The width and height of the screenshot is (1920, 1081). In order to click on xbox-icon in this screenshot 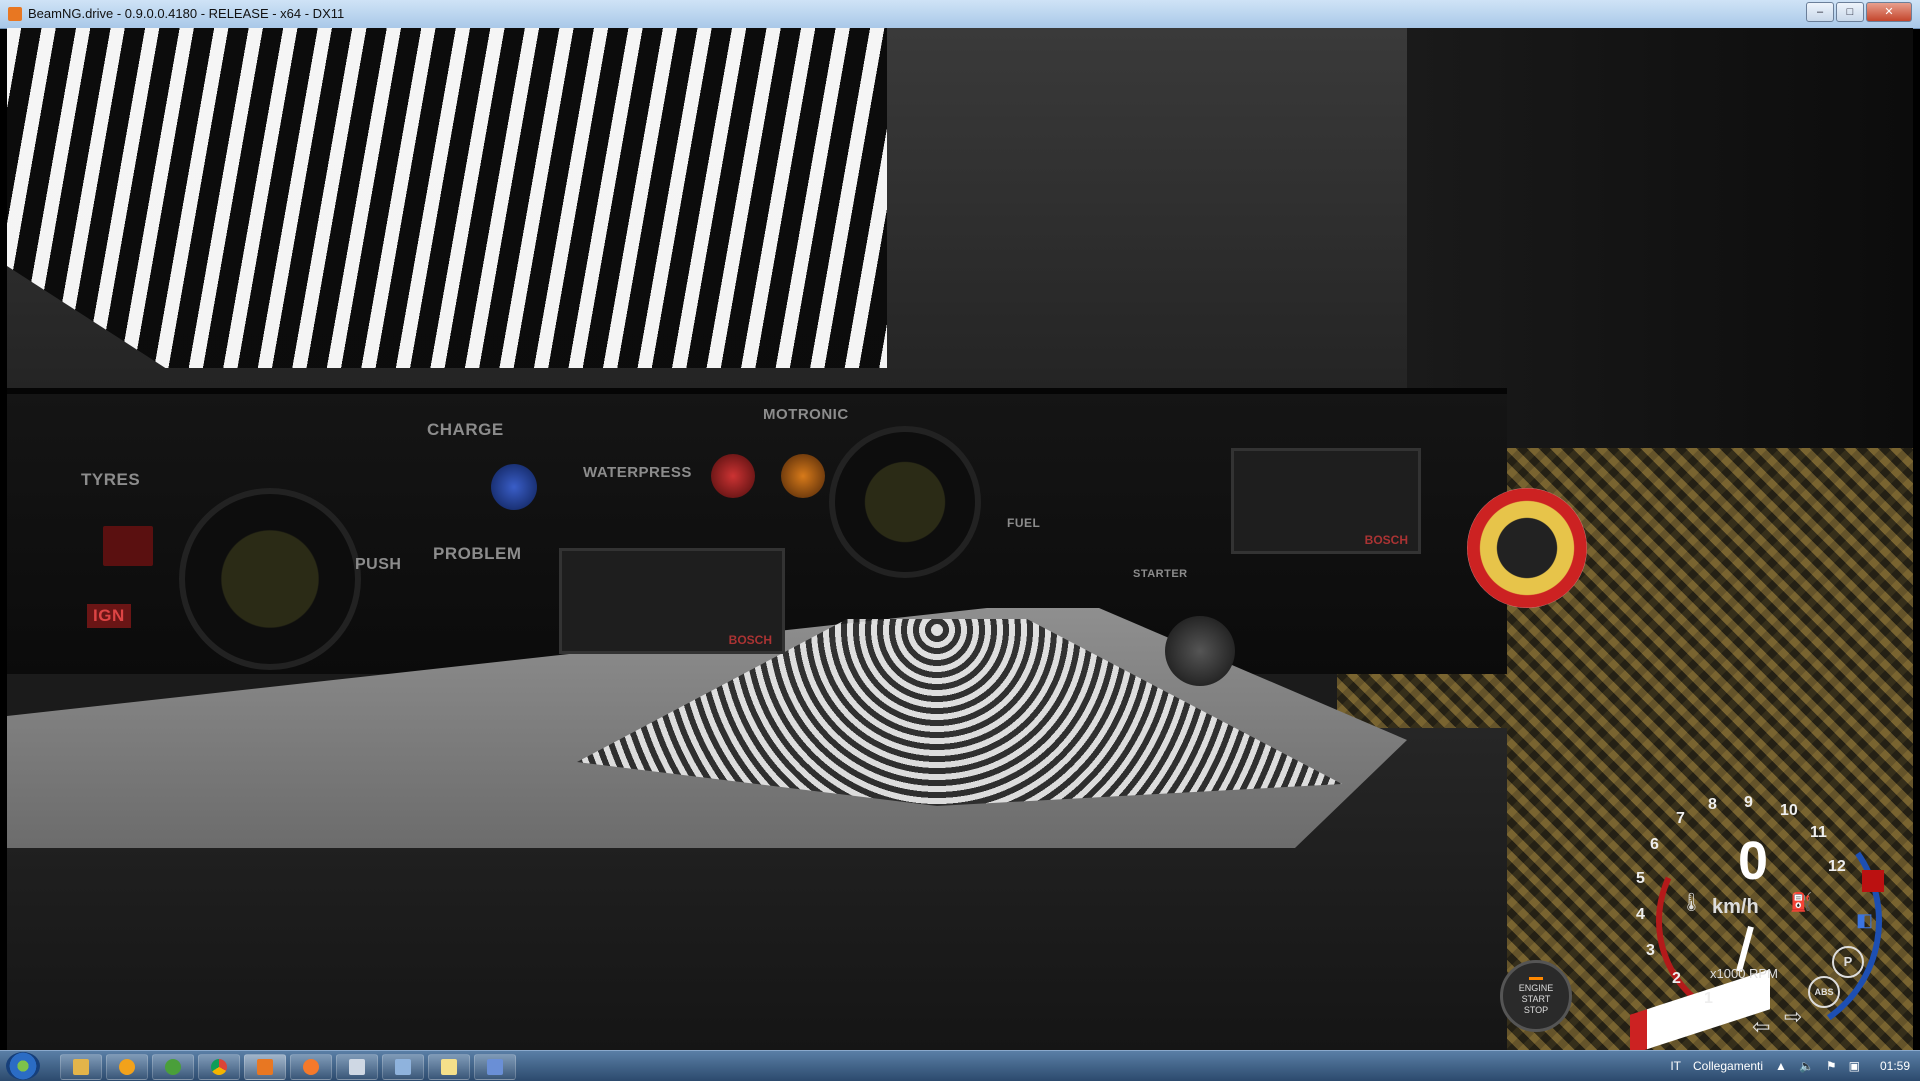, I will do `click(173, 1067)`.